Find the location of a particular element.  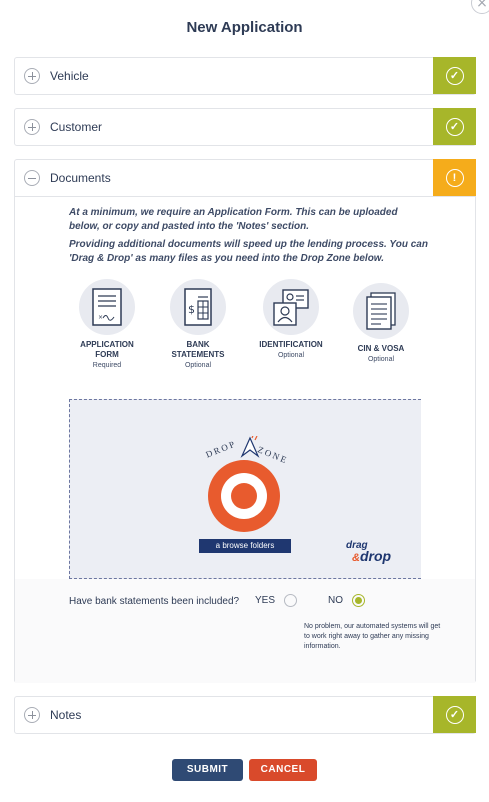

submit-button: SUBMIT is located at coordinates (207, 770).